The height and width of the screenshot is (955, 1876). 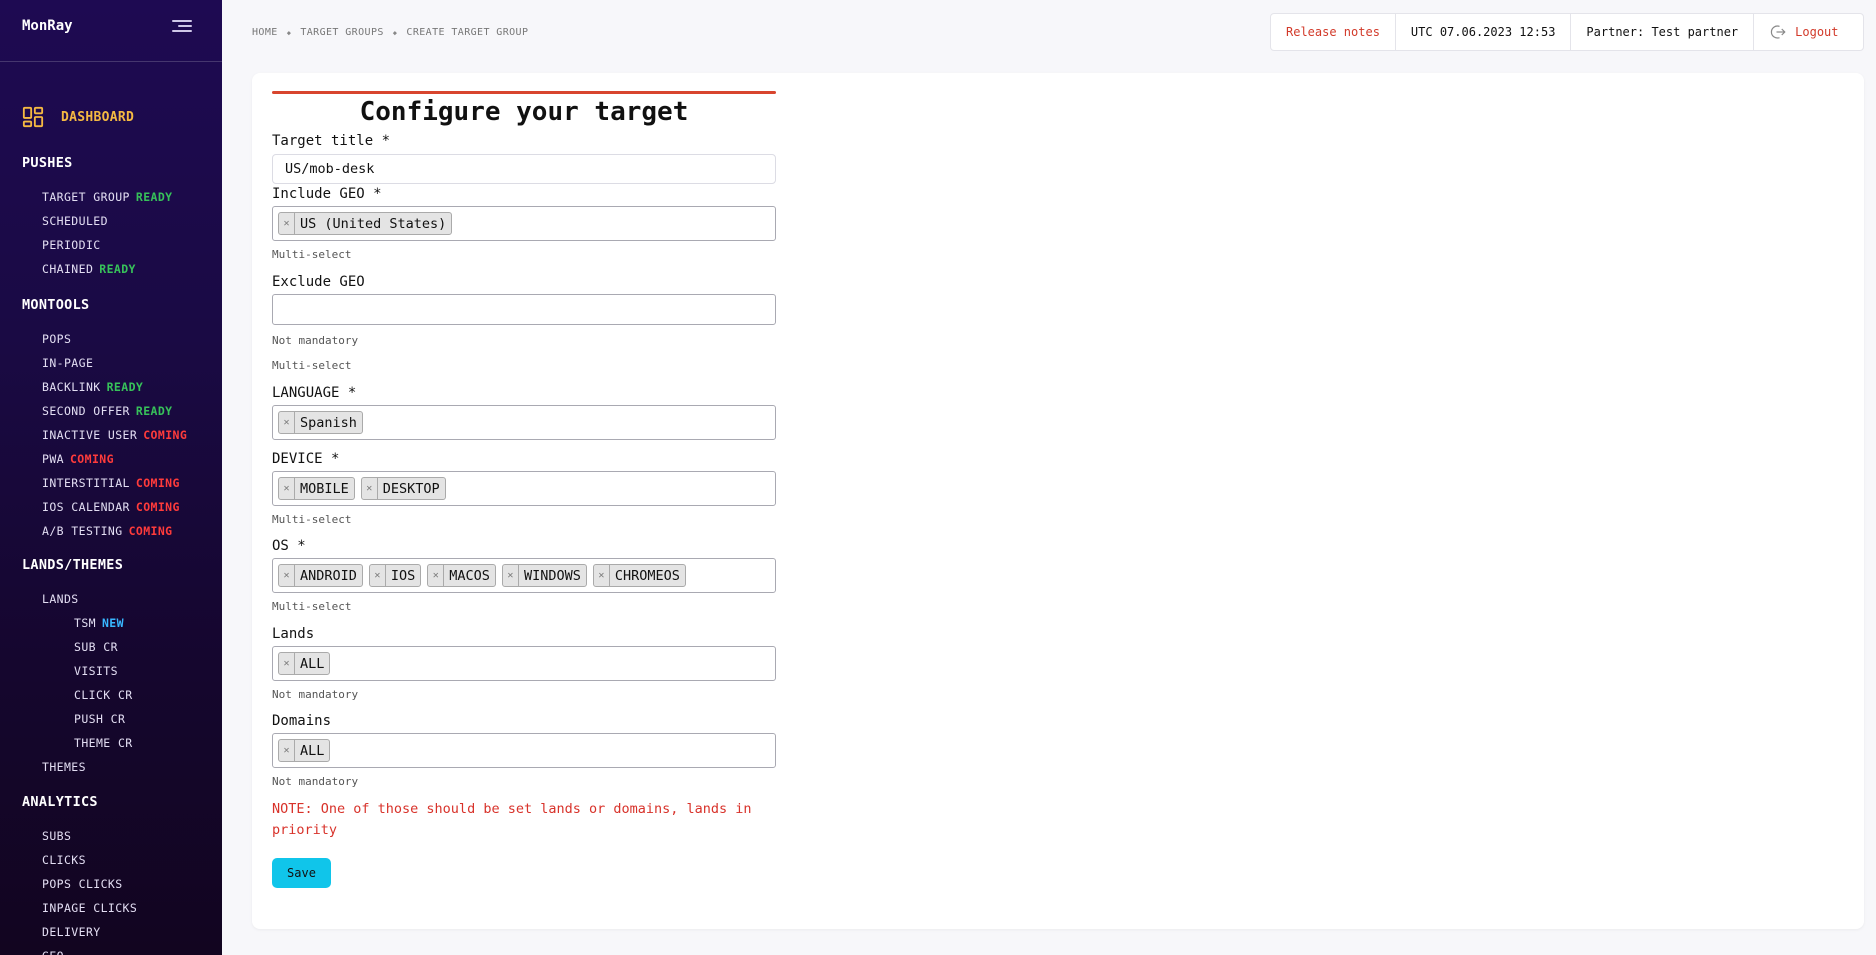 I want to click on sidebar-item-inpage-clicks: INPAGE CLICKS, so click(x=89, y=908).